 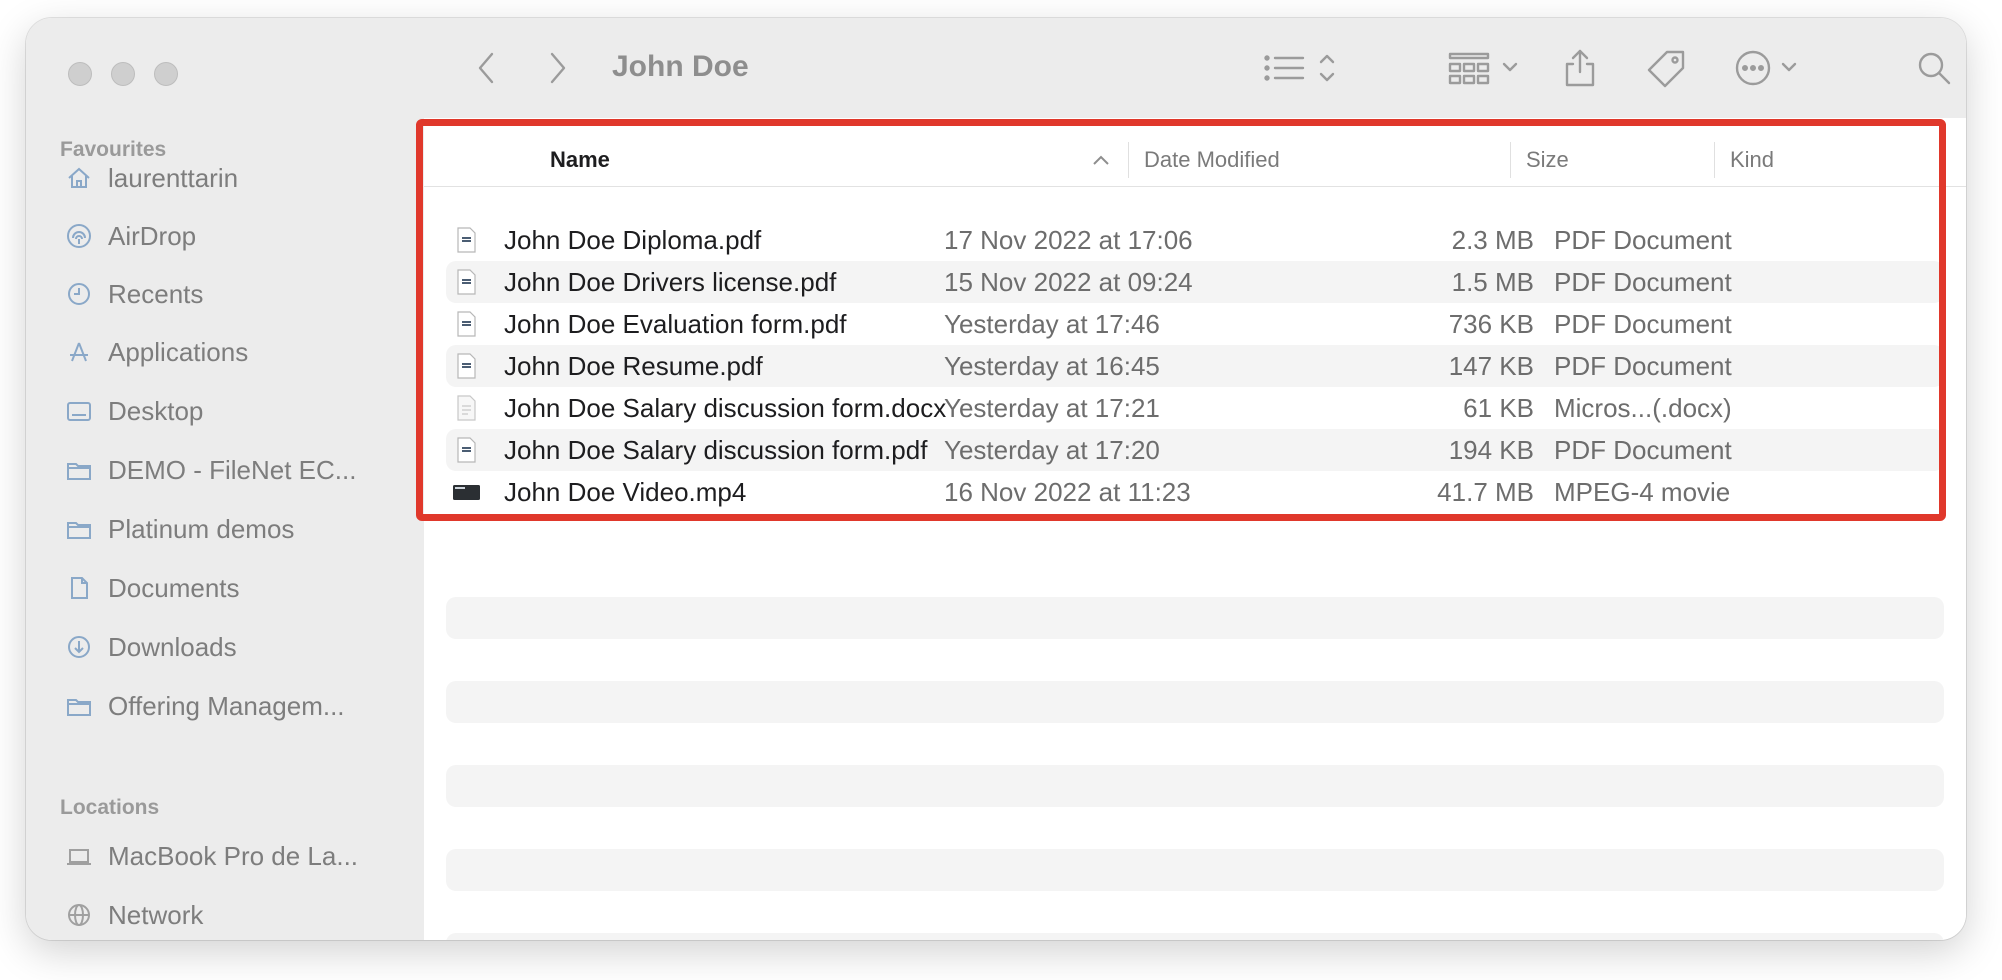 I want to click on video-file-icon, so click(x=466, y=492).